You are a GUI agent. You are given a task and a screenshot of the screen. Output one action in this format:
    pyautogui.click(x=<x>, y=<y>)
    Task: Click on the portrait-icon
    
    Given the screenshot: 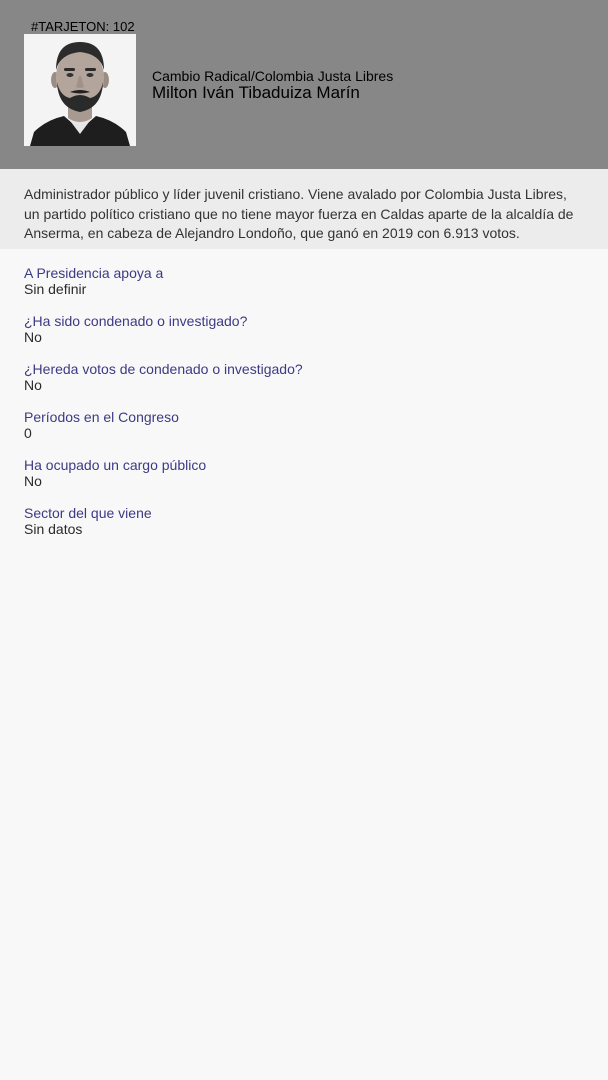 What is the action you would take?
    pyautogui.click(x=80, y=90)
    